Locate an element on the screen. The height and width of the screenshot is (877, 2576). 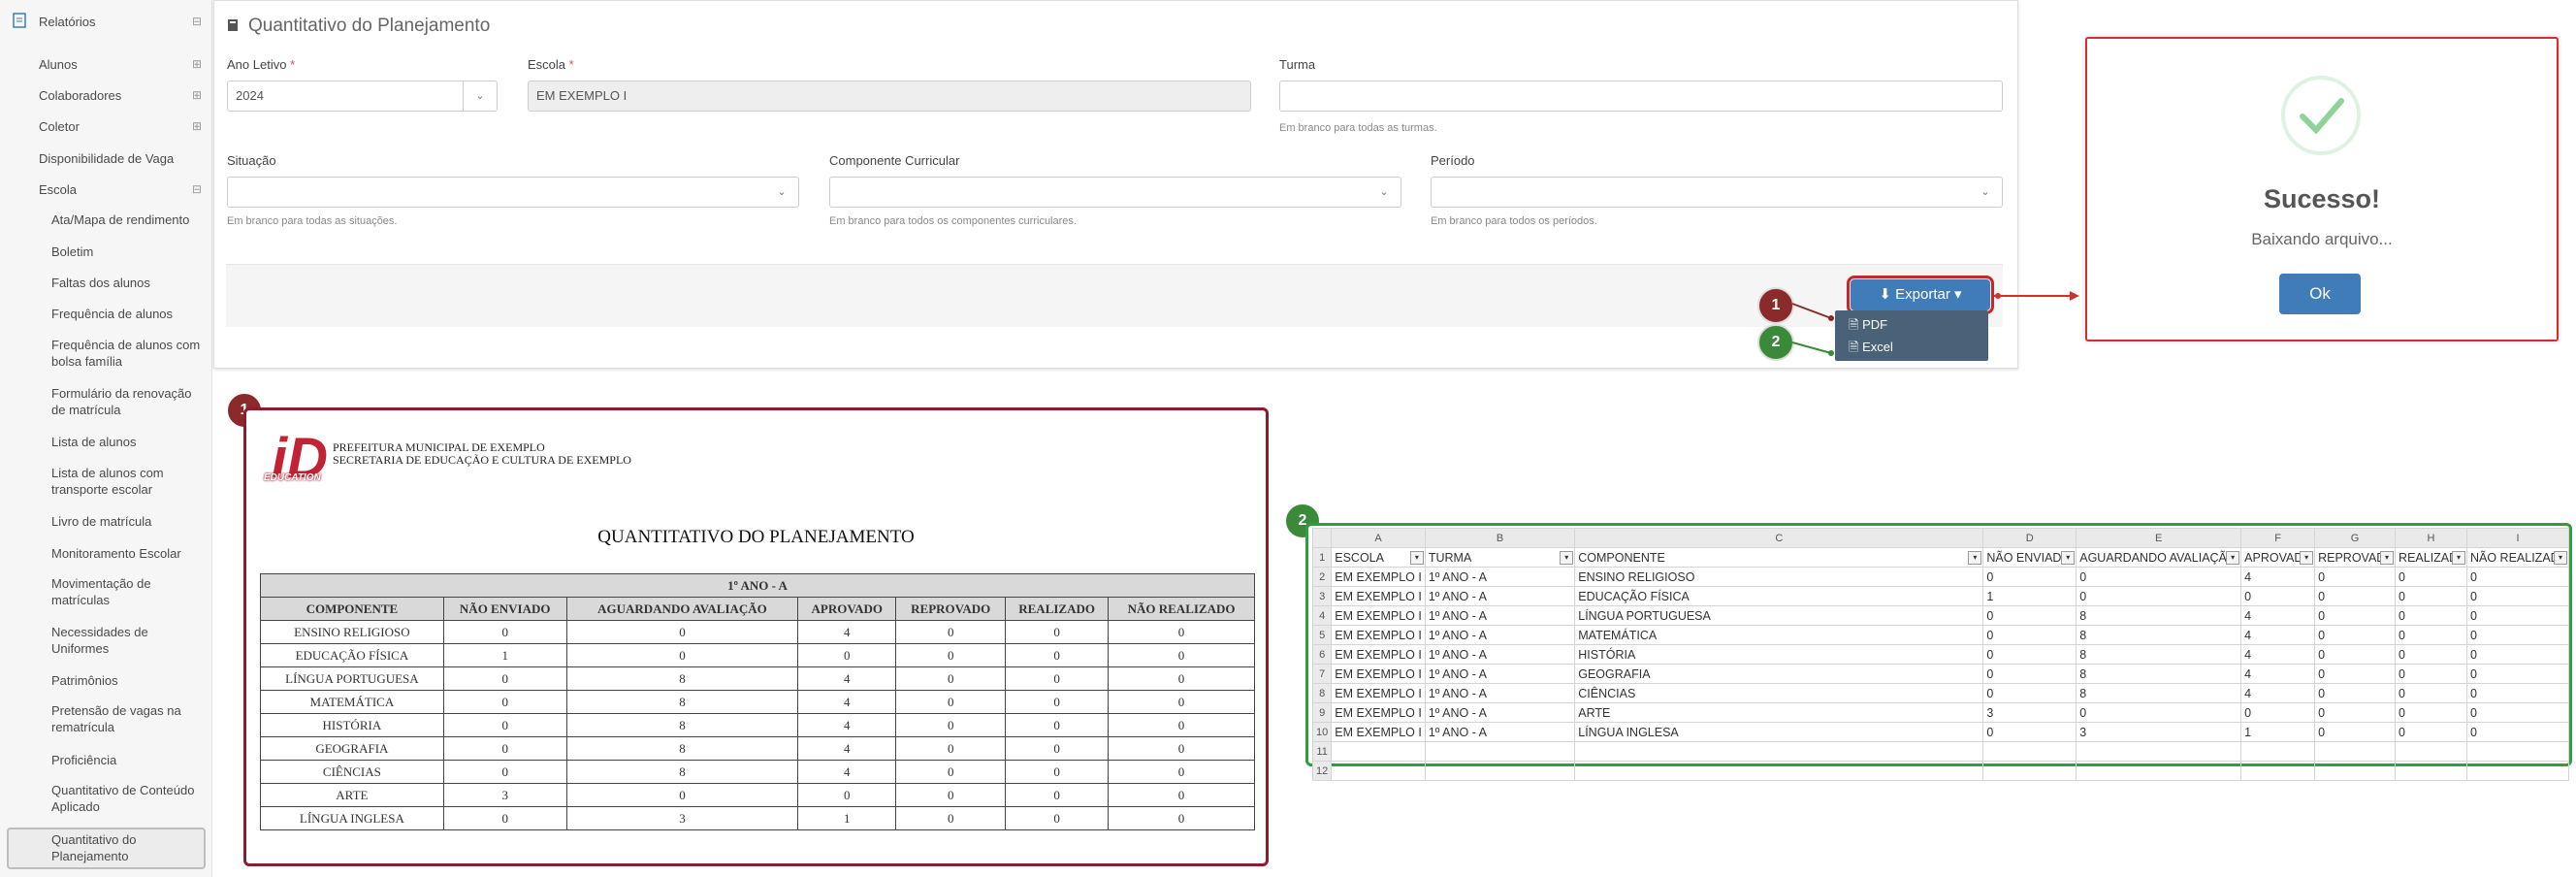
excel-cell: GEOGRAFIA is located at coordinates (1779, 674).